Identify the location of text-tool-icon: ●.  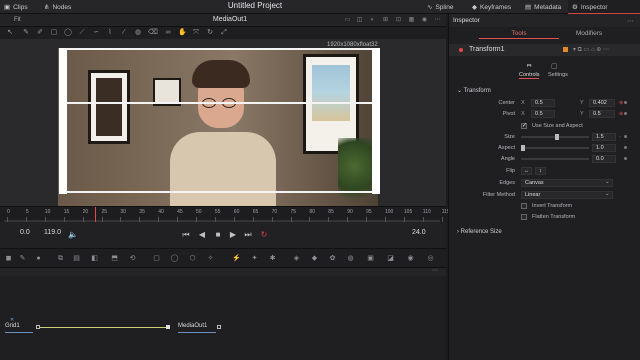
(38, 258).